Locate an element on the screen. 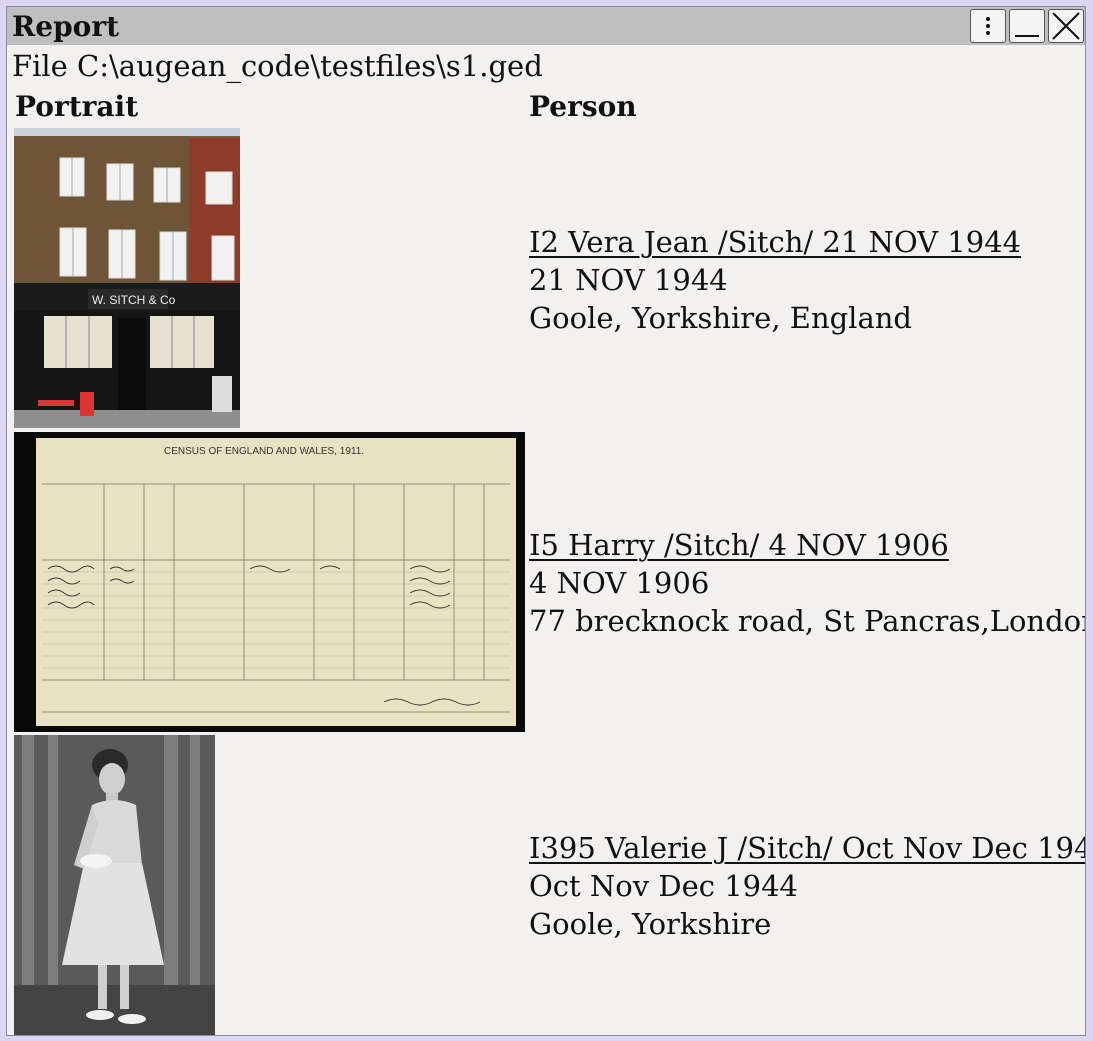  menu-button is located at coordinates (988, 26).